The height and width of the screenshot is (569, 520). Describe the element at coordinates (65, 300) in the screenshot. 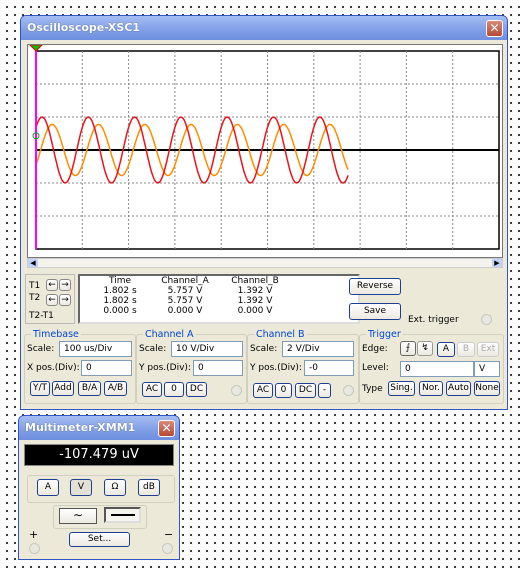

I see `t2-right-button: →` at that location.